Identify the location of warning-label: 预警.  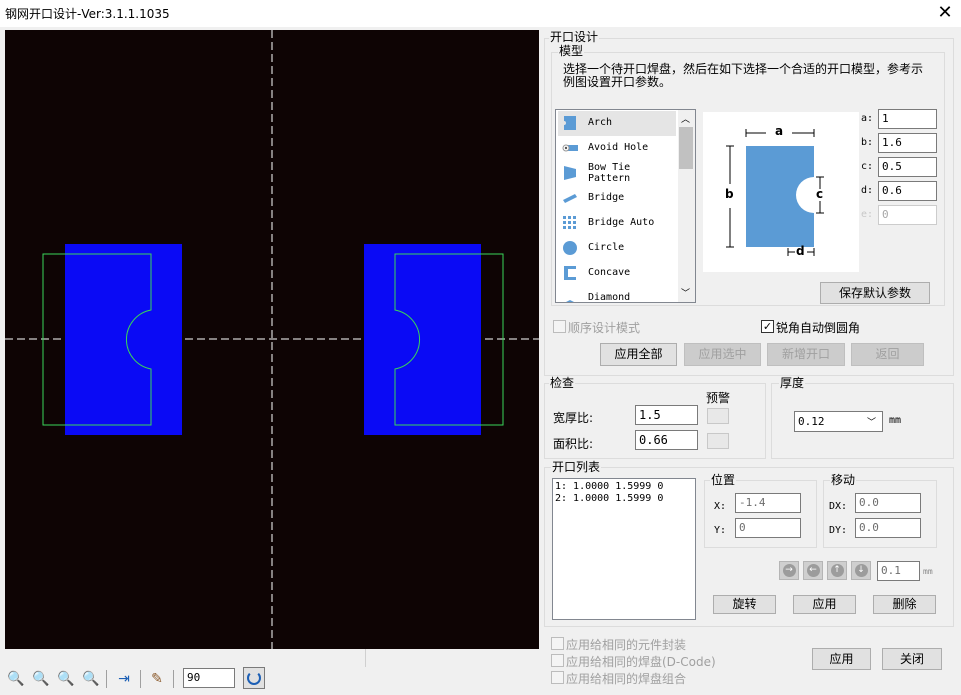
(718, 398).